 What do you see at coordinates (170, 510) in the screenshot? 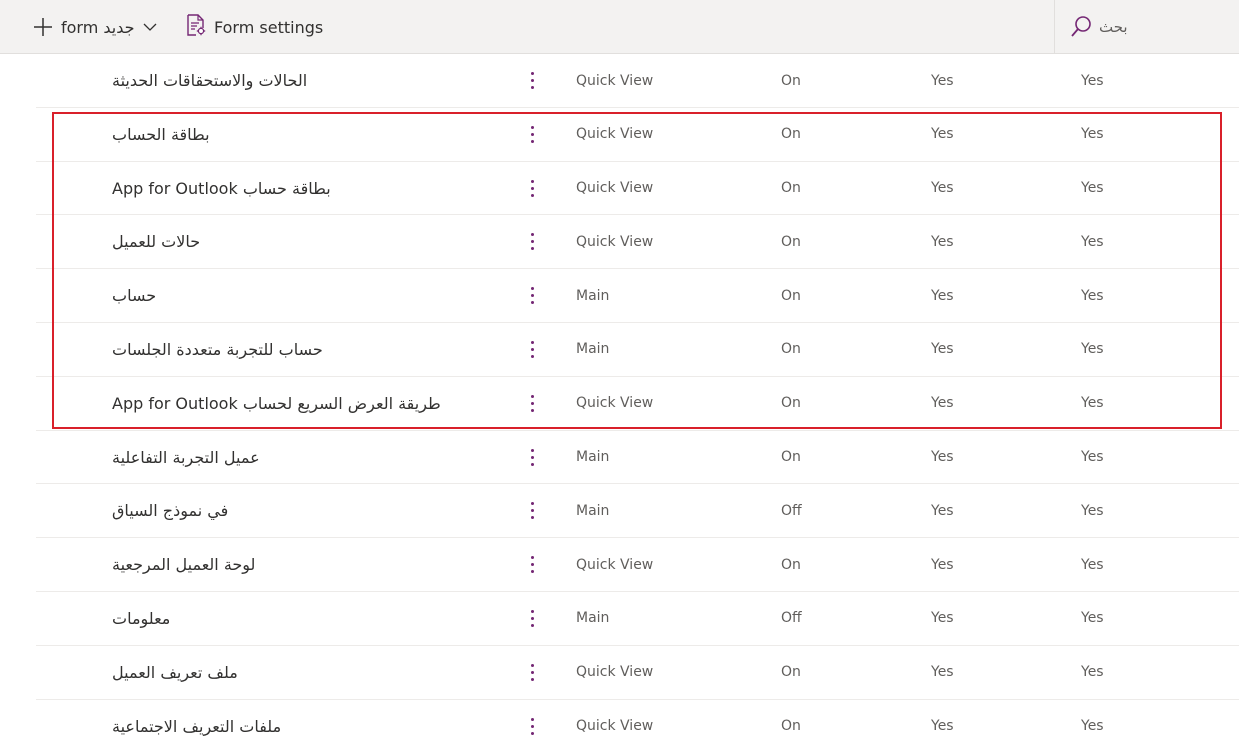
I see `form-name: في نموذج السياق` at bounding box center [170, 510].